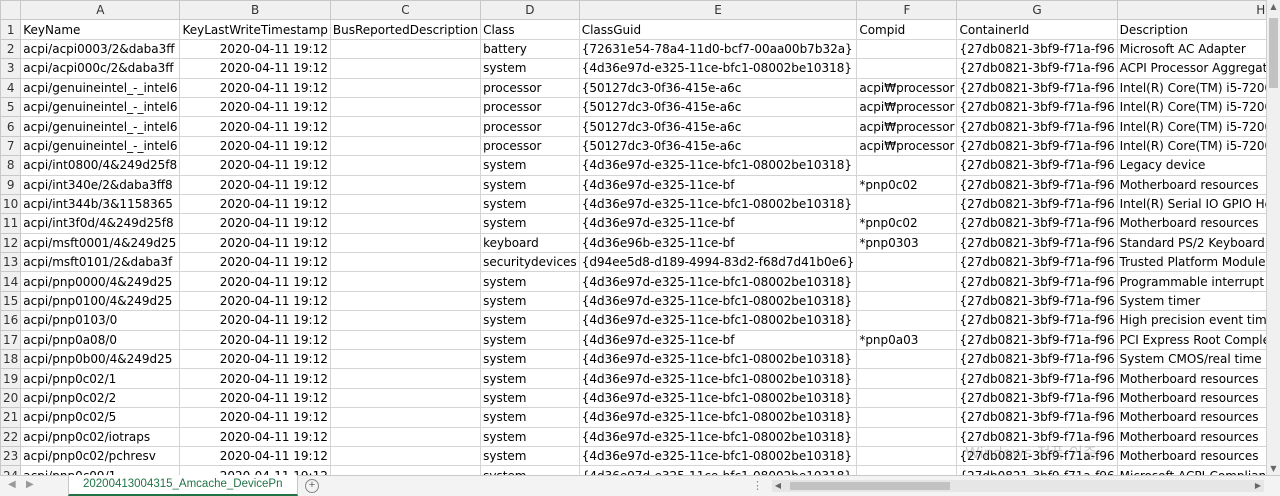  What do you see at coordinates (183, 485) in the screenshot?
I see `sheet-tab-active: 20200413004315_Amcache_DevicePn` at bounding box center [183, 485].